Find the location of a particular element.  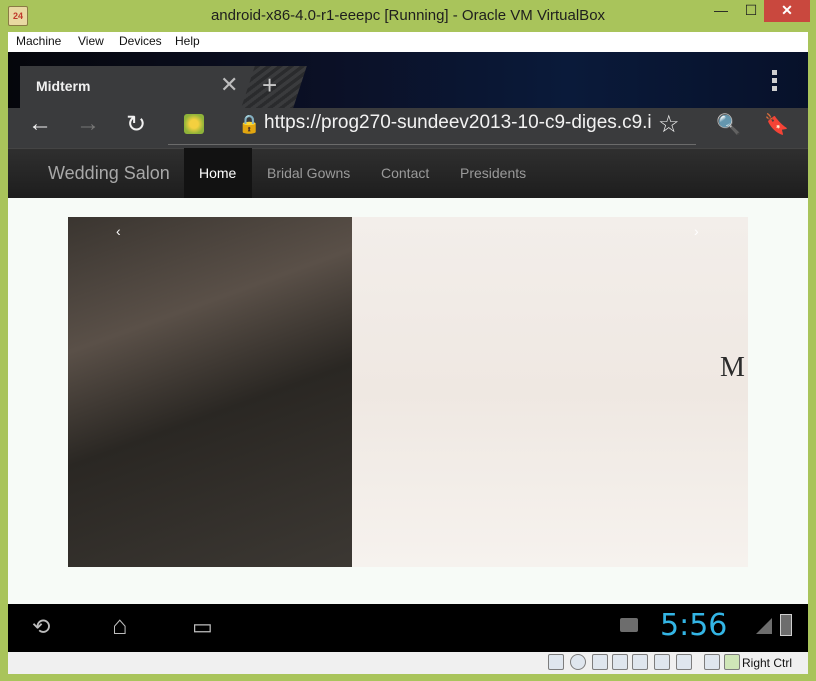

star-icon: ☆ is located at coordinates (669, 124).